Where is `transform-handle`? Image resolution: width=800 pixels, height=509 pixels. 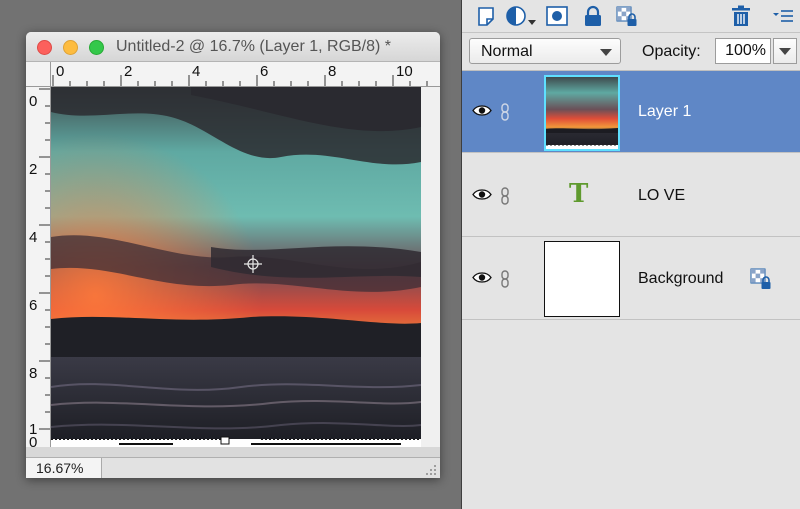
transform-handle is located at coordinates (225, 440).